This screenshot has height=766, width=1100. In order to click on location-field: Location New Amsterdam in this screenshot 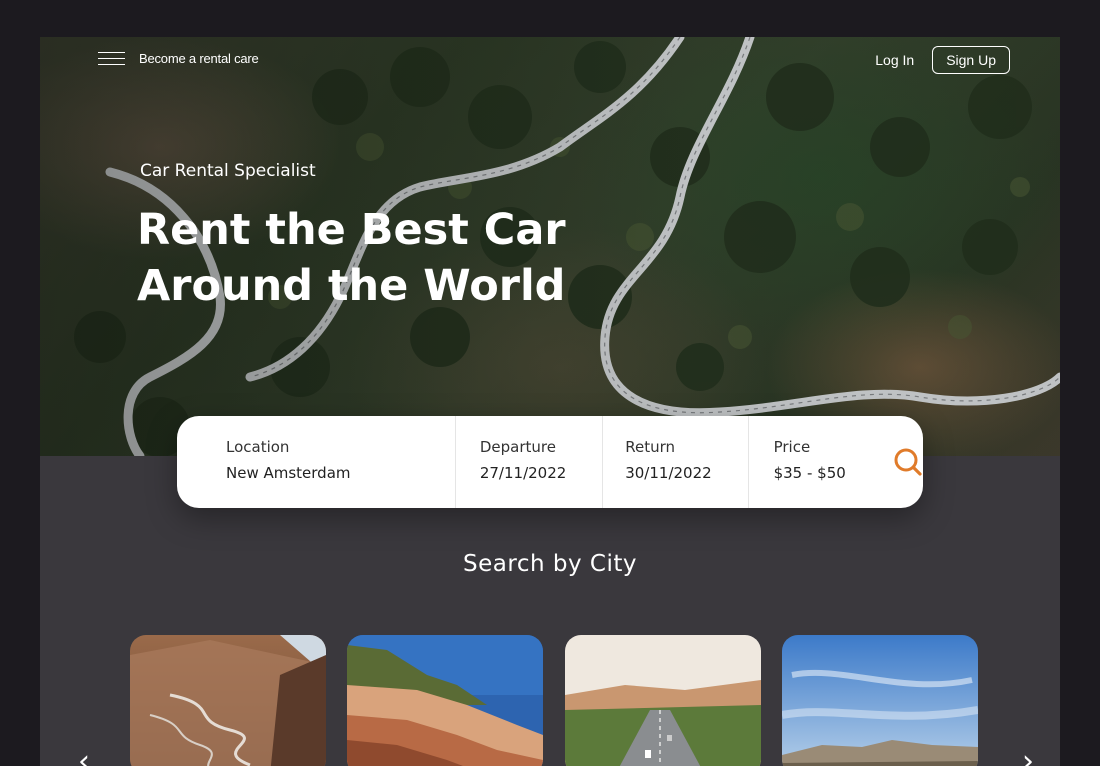, I will do `click(316, 462)`.